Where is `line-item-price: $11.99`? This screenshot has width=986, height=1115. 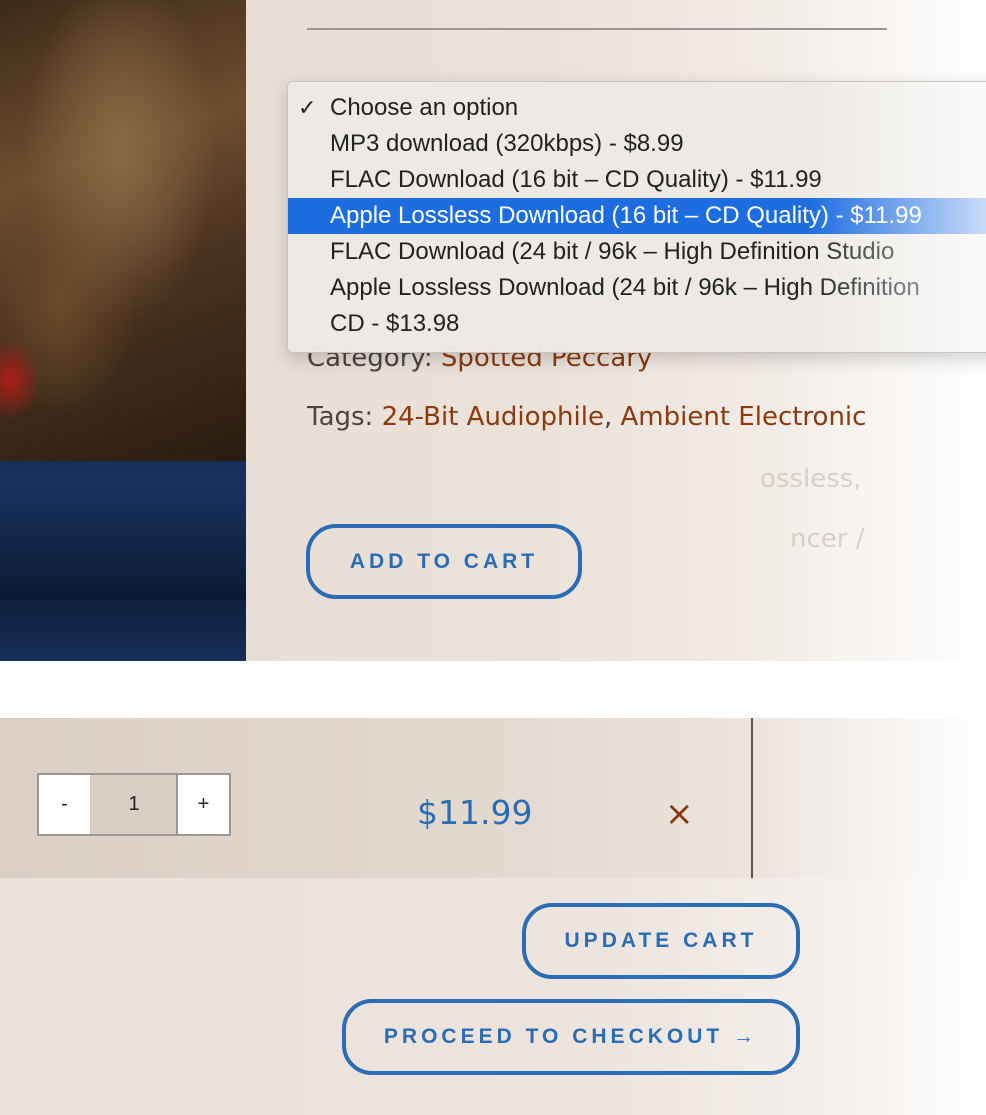 line-item-price: $11.99 is located at coordinates (475, 812).